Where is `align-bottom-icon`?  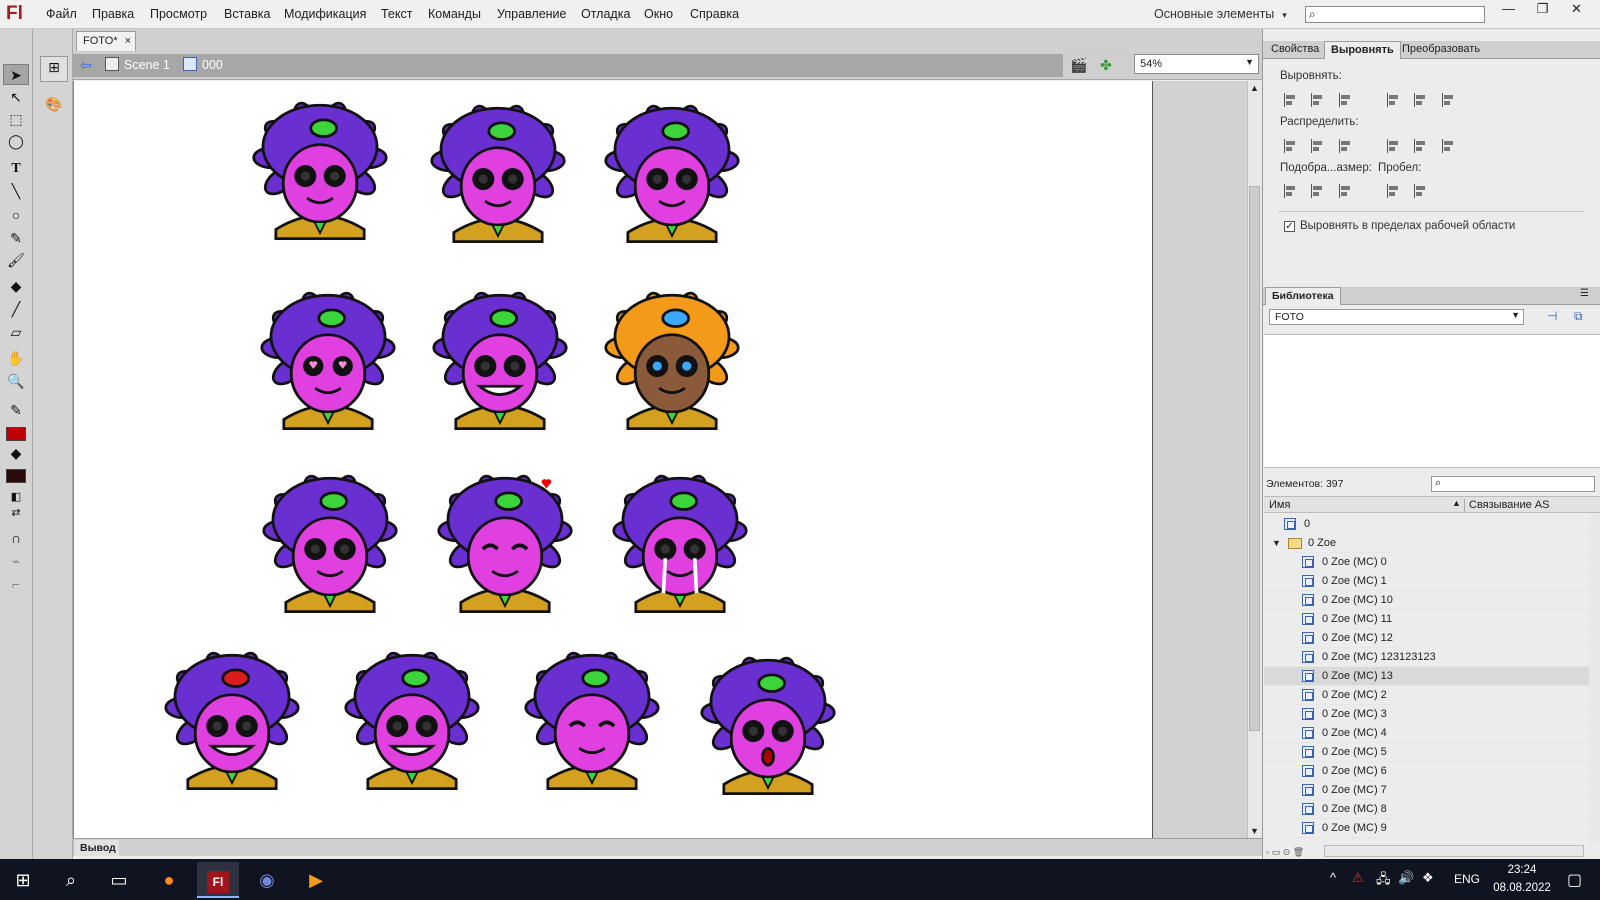 align-bottom-icon is located at coordinates (1449, 100).